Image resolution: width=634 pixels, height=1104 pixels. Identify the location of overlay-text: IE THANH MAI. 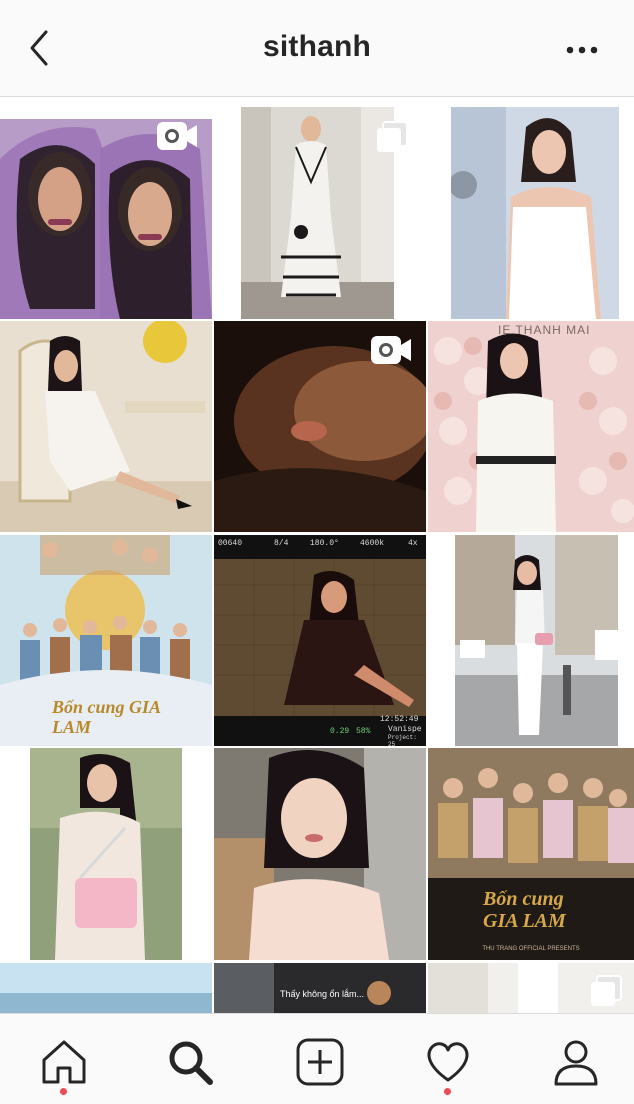
(544, 330).